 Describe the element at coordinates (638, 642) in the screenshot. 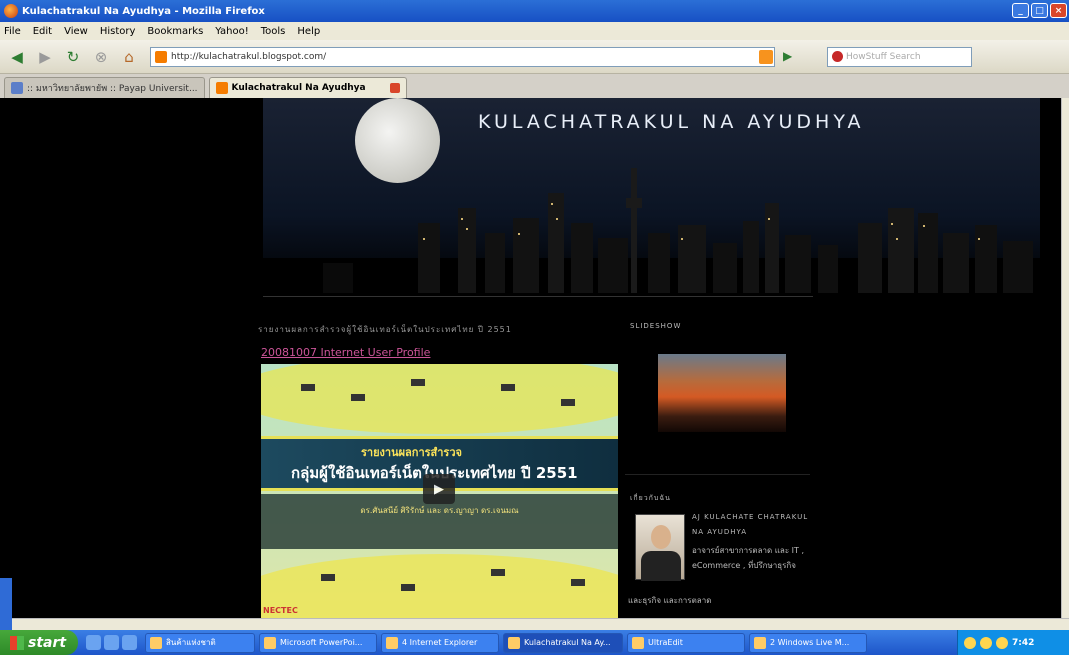

I see `ultraedit-icon` at that location.